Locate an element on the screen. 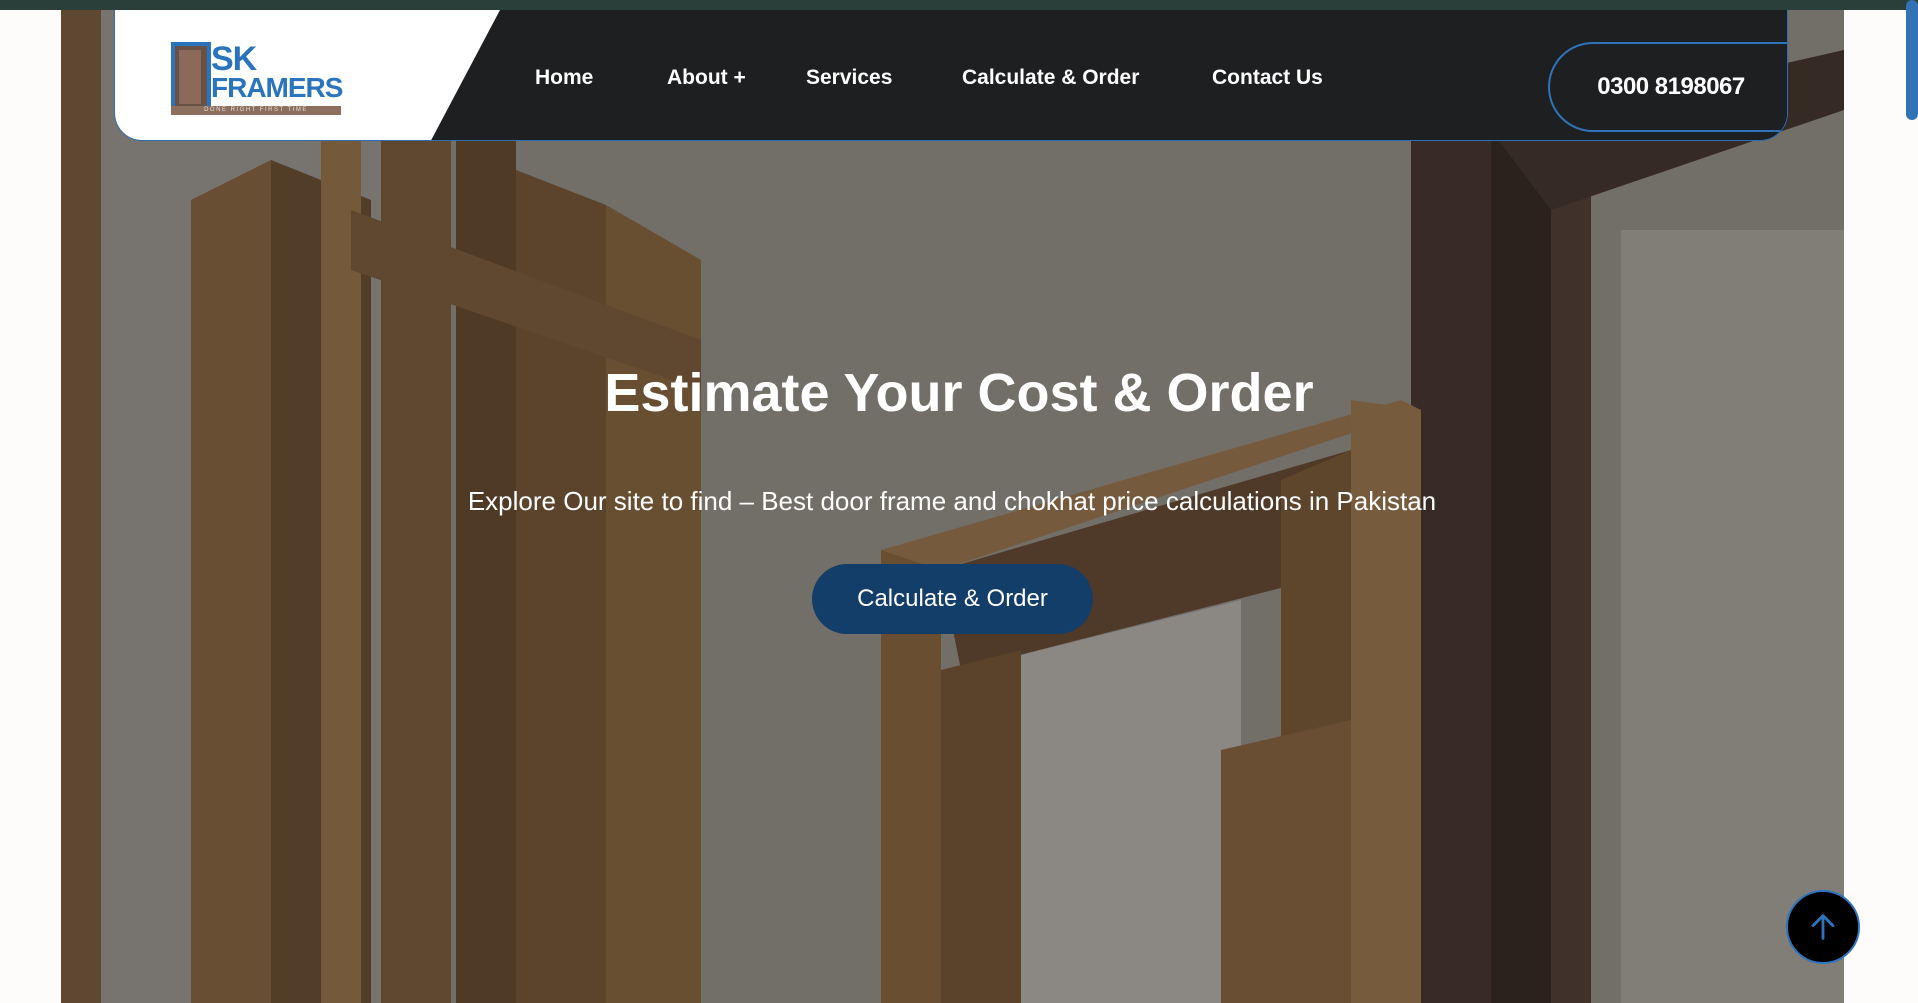  phone-number: 0300 8198067 is located at coordinates (1668, 87).